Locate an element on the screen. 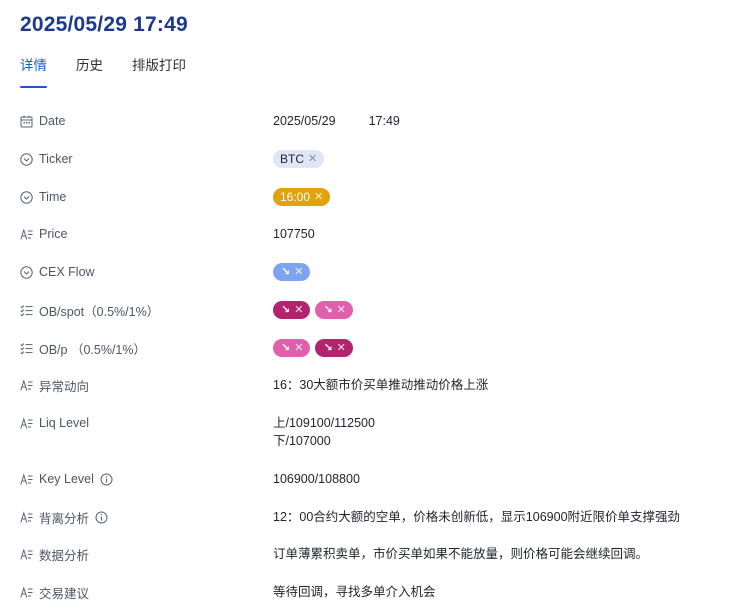 The image size is (733, 615). tab-history: 历史 is located at coordinates (89, 72).